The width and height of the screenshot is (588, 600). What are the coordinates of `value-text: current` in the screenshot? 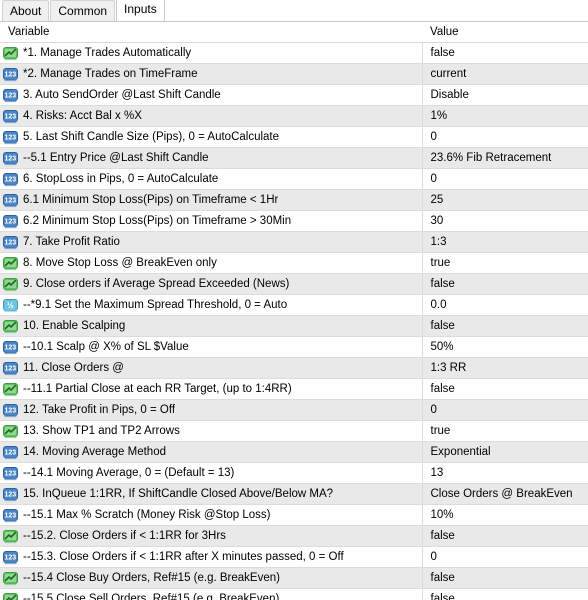 It's located at (448, 74).